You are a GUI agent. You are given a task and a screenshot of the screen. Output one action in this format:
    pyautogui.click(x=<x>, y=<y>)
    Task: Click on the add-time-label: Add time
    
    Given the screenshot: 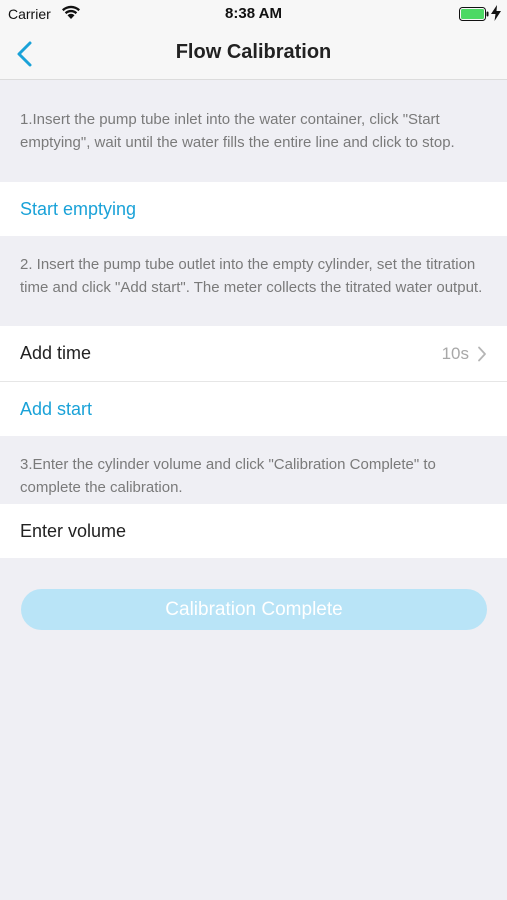 What is the action you would take?
    pyautogui.click(x=56, y=353)
    